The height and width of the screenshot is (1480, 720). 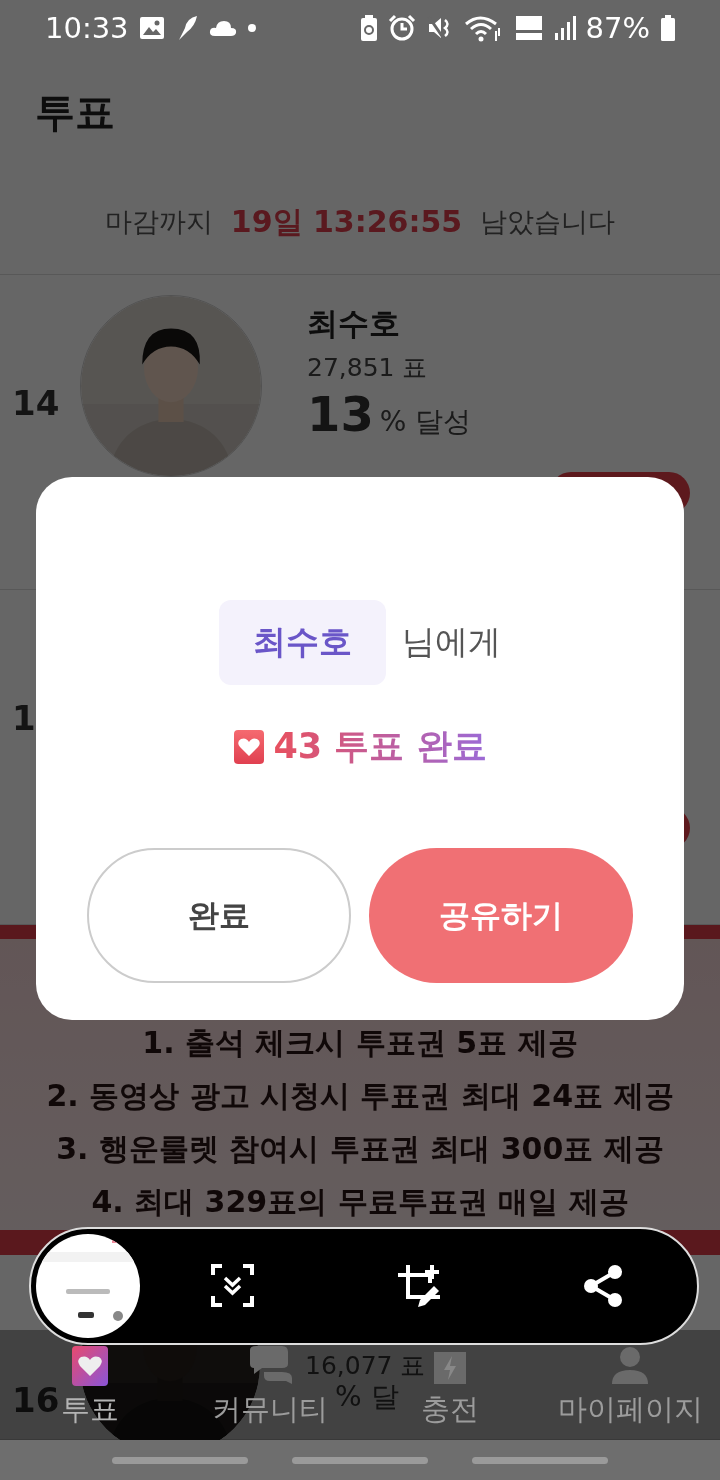 What do you see at coordinates (75, 112) in the screenshot?
I see `page-title: 투표` at bounding box center [75, 112].